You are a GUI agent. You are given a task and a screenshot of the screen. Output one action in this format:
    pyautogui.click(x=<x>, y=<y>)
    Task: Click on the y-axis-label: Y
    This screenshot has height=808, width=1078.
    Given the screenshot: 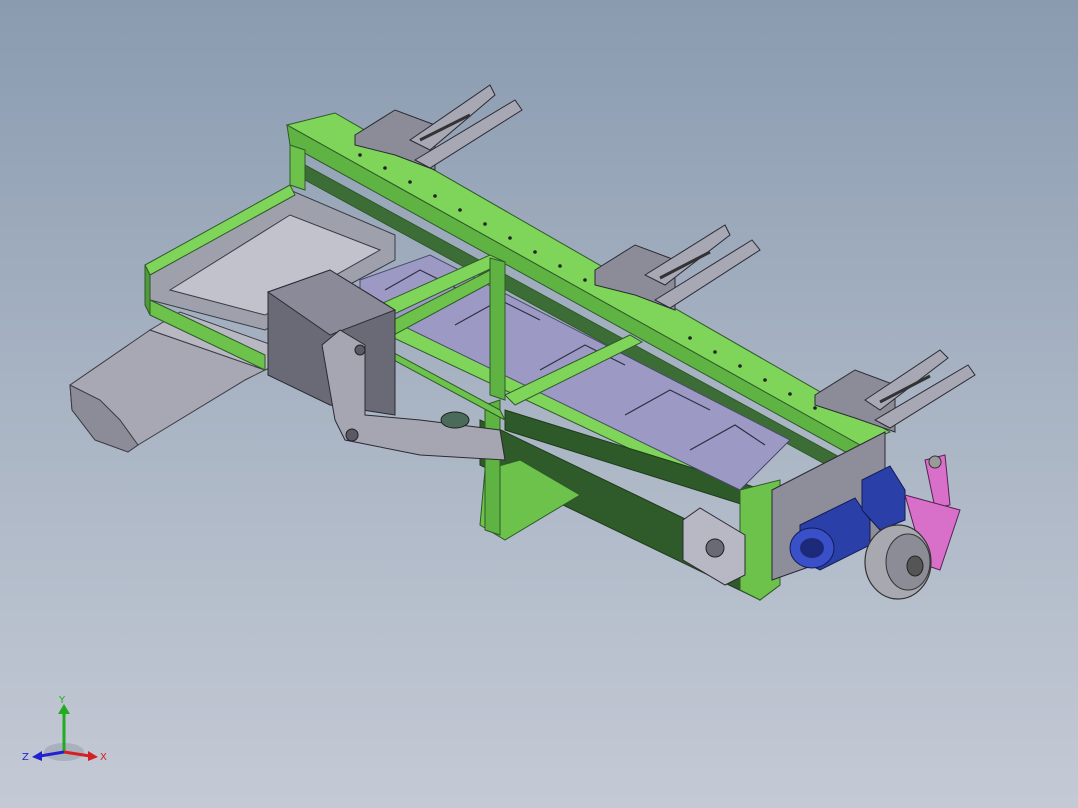 What is the action you would take?
    pyautogui.click(x=62, y=700)
    